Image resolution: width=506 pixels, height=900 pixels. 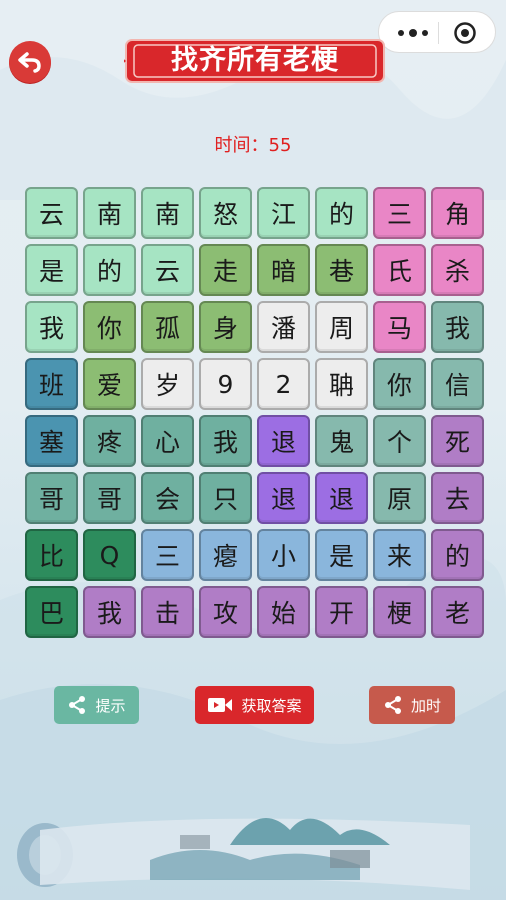 I want to click on grid-tile: 信, so click(x=457, y=384).